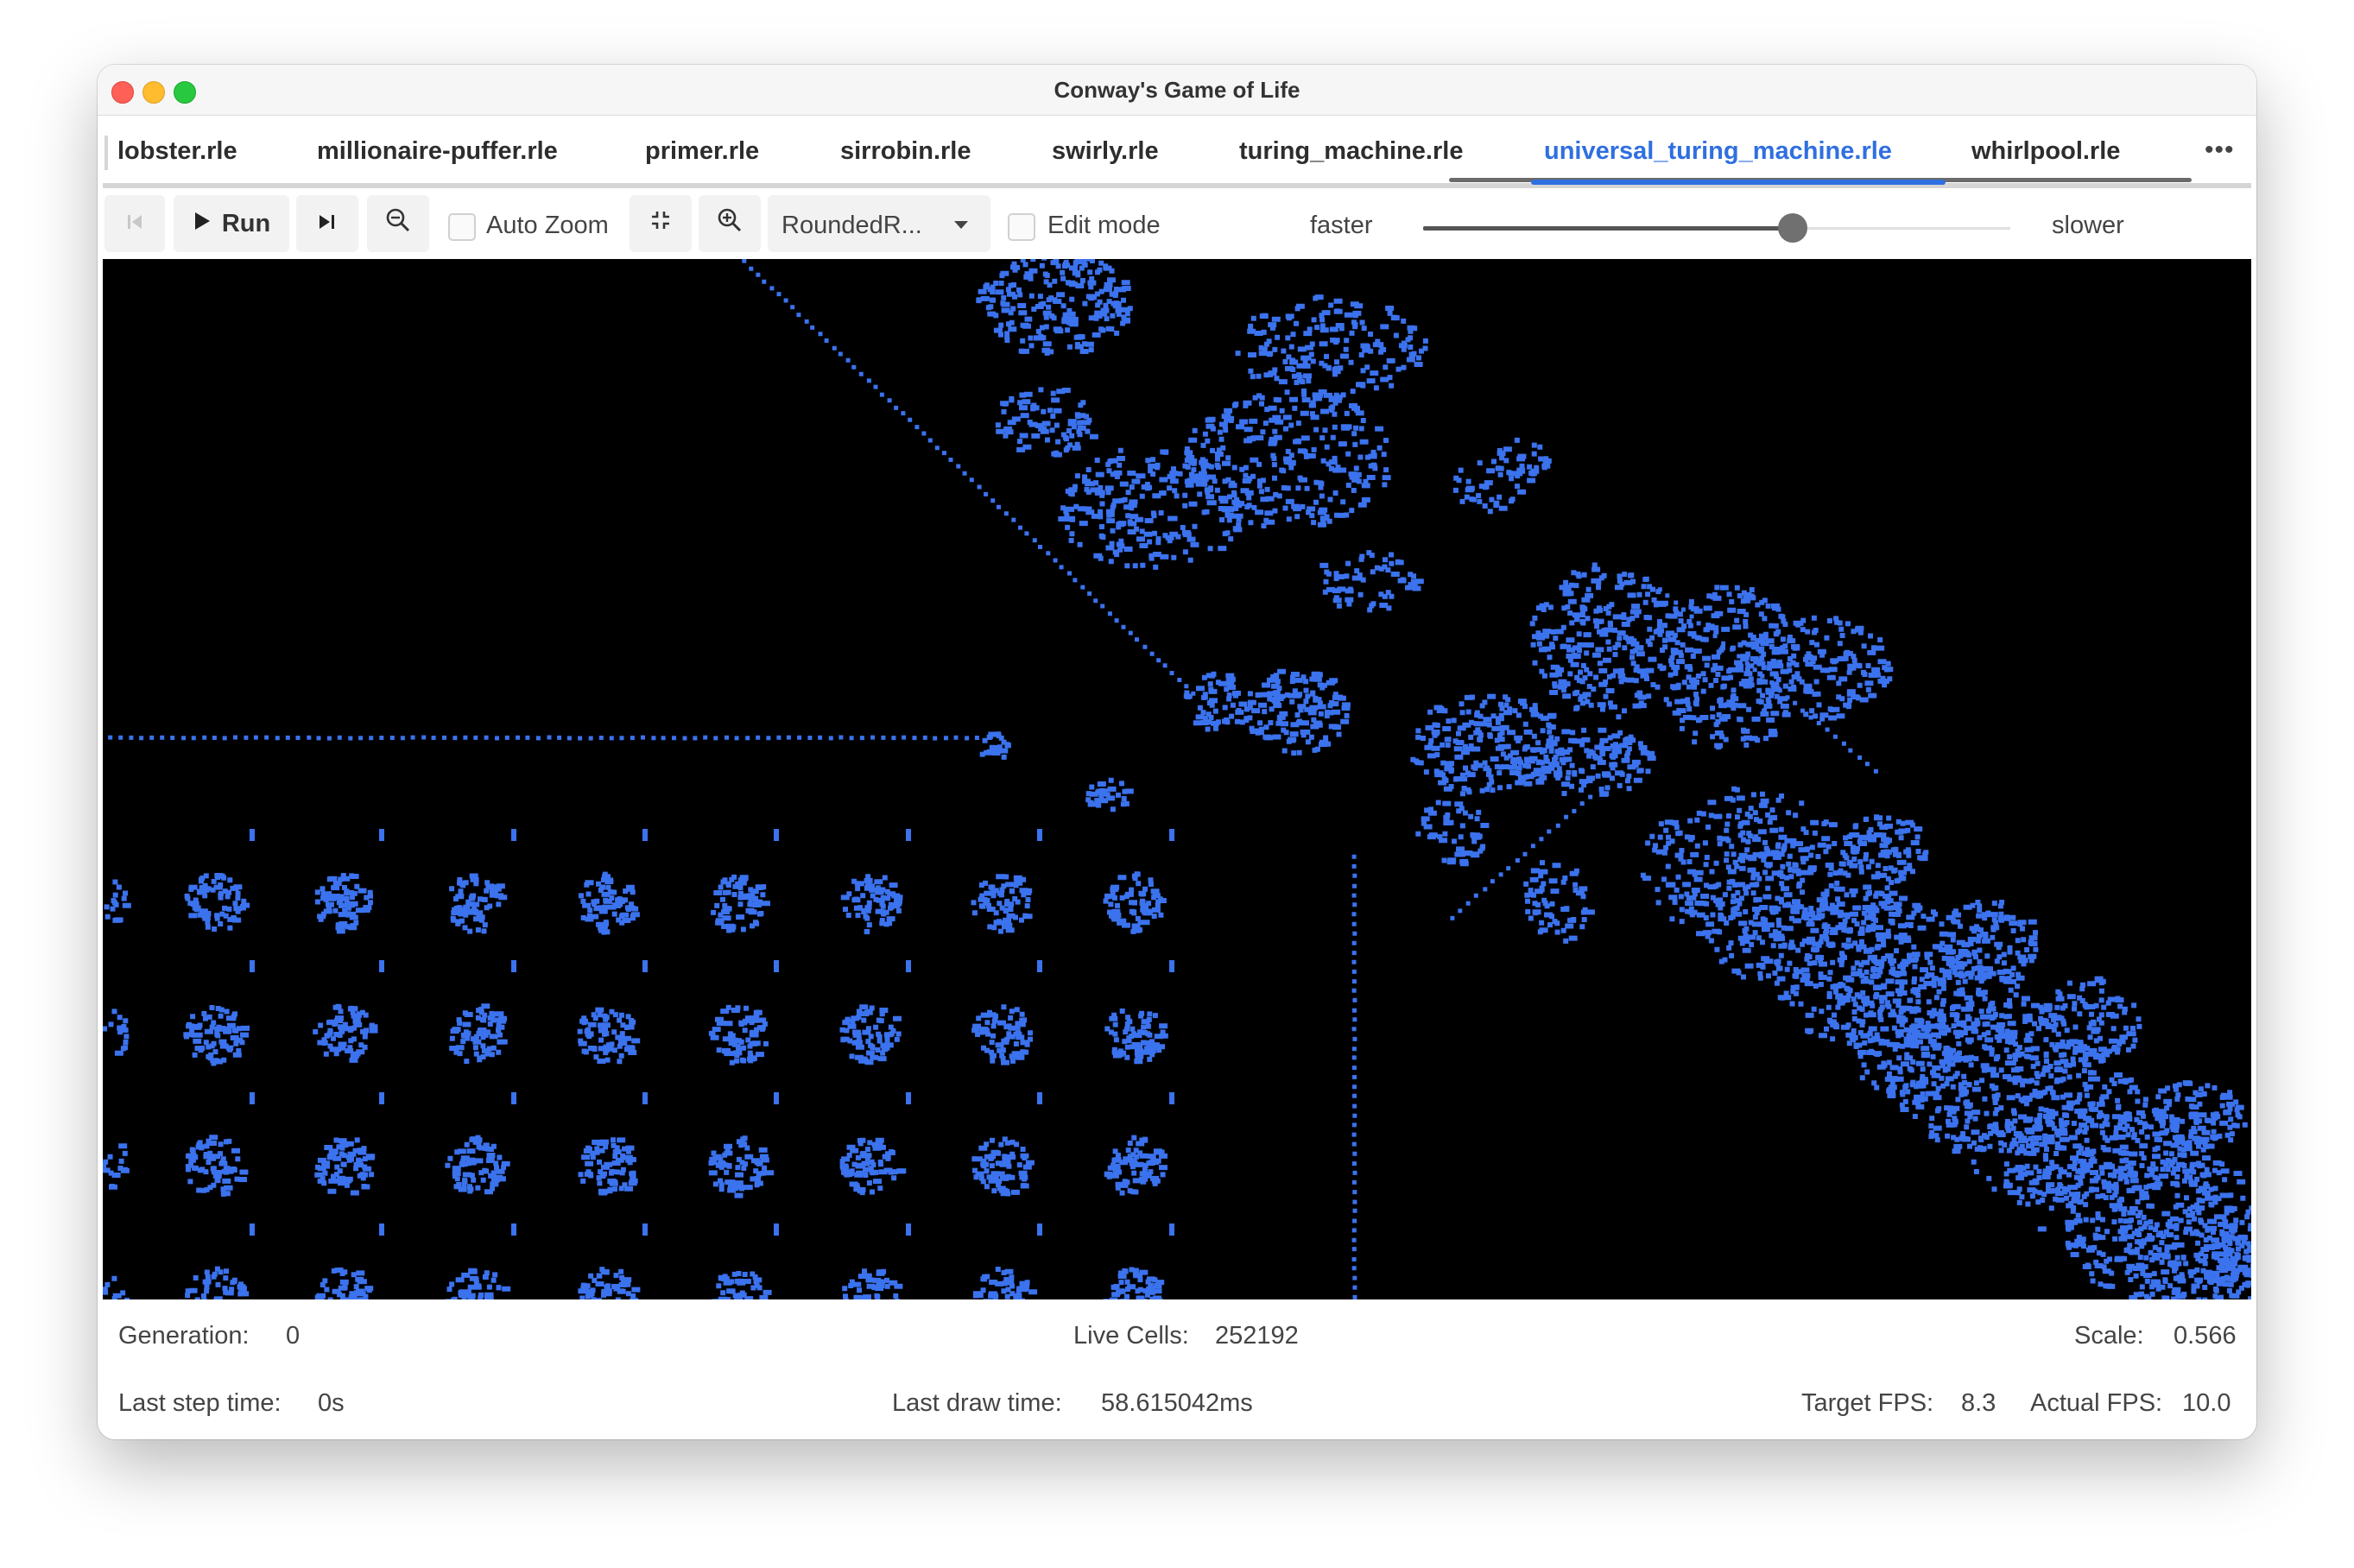 The width and height of the screenshot is (2354, 1568). I want to click on slower-label: slower, so click(2088, 225).